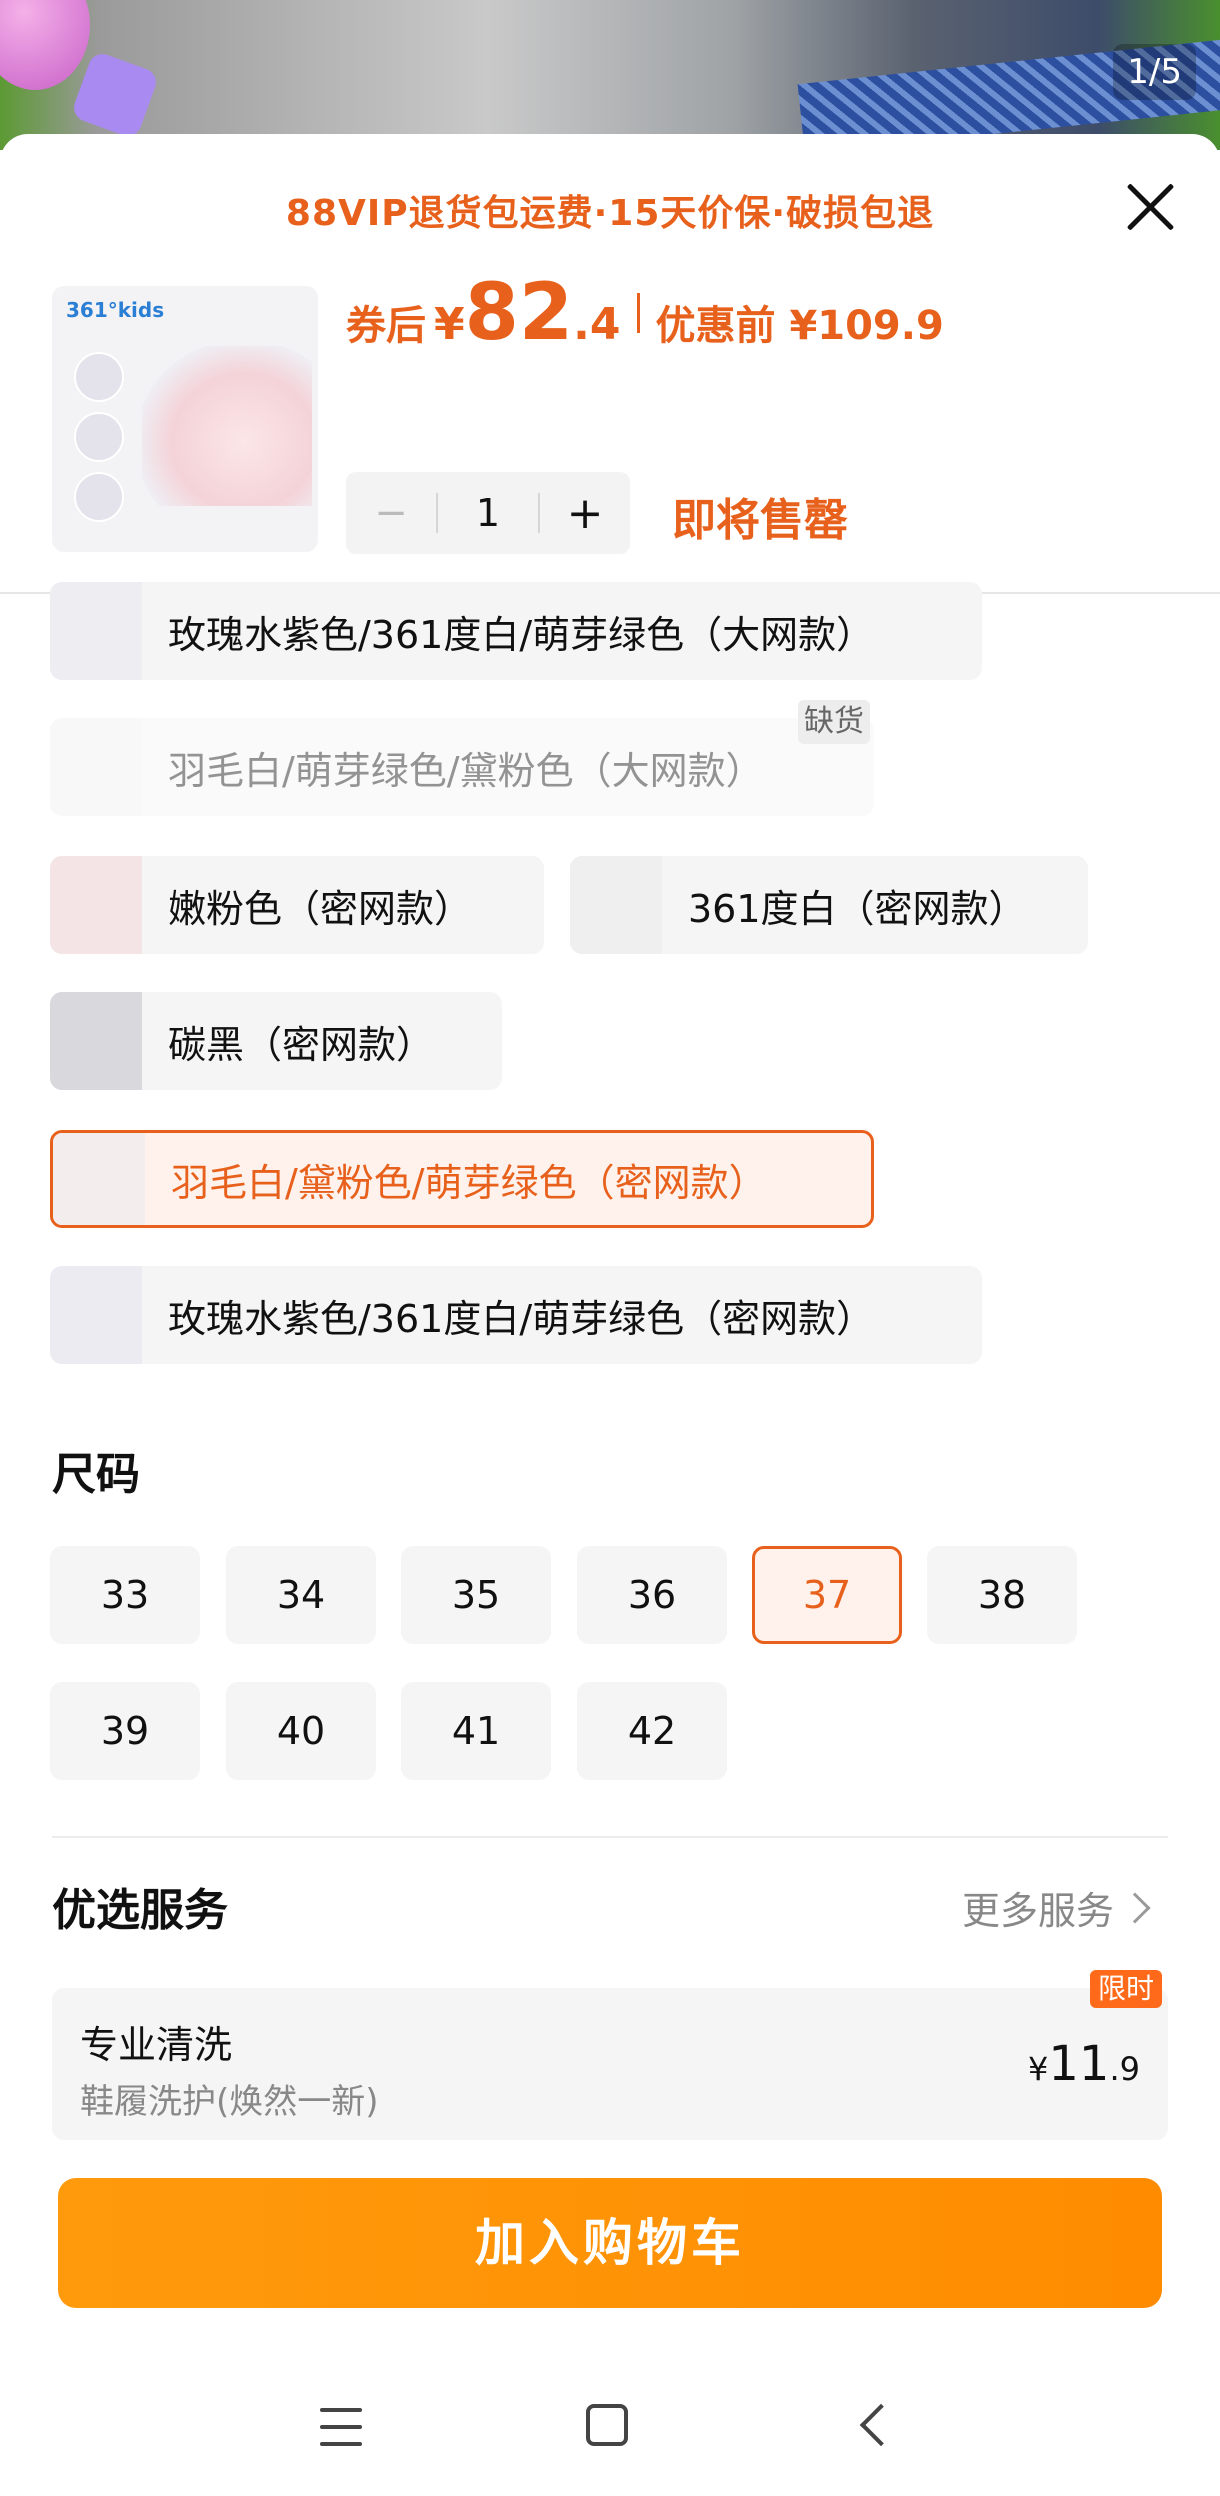  I want to click on size-option: 42, so click(652, 1731).